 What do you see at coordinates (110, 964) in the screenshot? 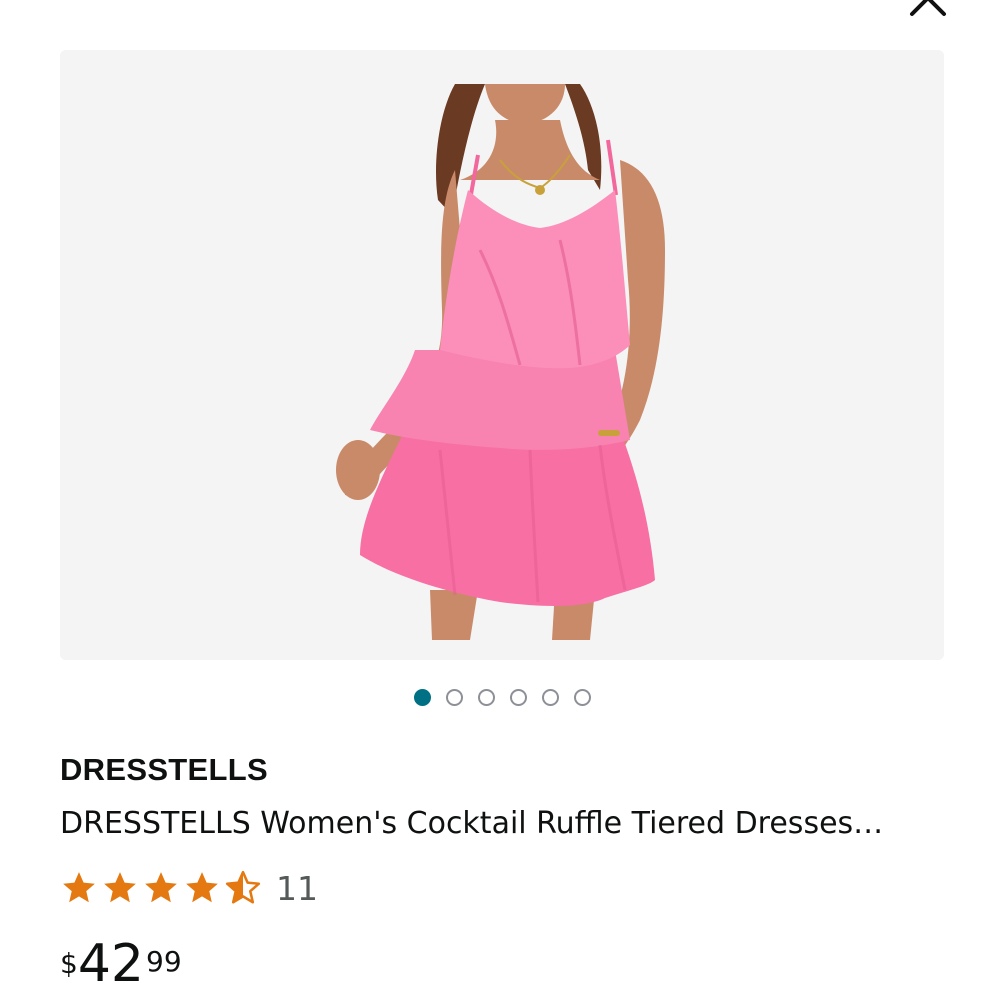
I see `price-whole: 42` at bounding box center [110, 964].